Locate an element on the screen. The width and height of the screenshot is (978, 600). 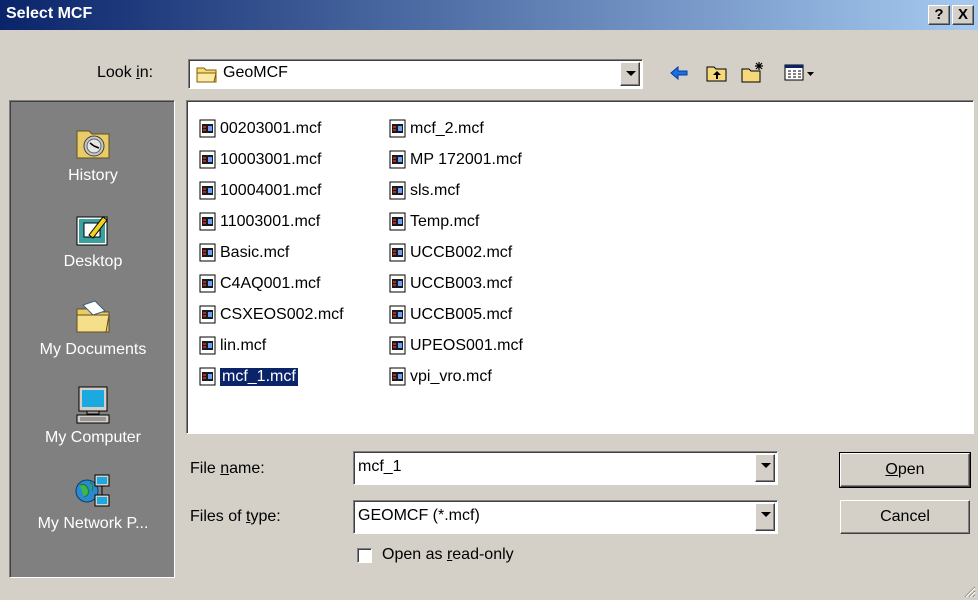
file-item: UCCB002.mcf is located at coordinates (456, 252).